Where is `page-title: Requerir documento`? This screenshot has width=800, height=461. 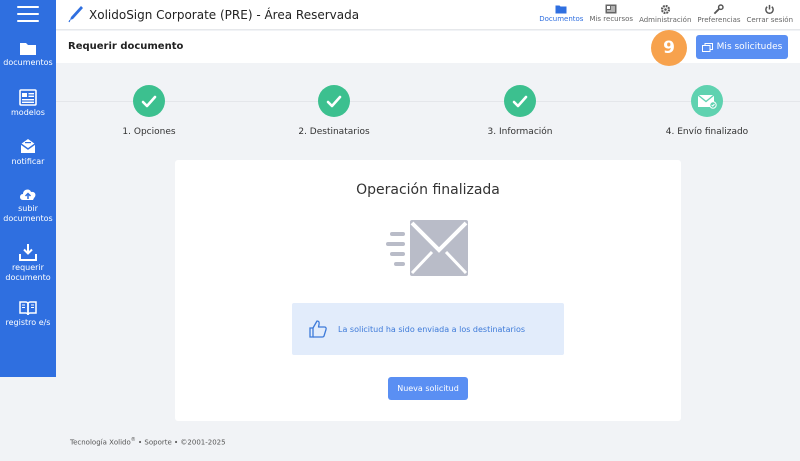 page-title: Requerir documento is located at coordinates (126, 46).